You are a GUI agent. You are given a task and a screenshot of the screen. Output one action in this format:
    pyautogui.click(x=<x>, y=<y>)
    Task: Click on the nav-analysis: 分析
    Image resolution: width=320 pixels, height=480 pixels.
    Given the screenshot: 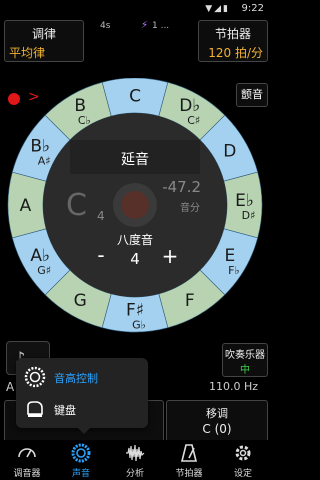 What is the action you would take?
    pyautogui.click(x=135, y=460)
    